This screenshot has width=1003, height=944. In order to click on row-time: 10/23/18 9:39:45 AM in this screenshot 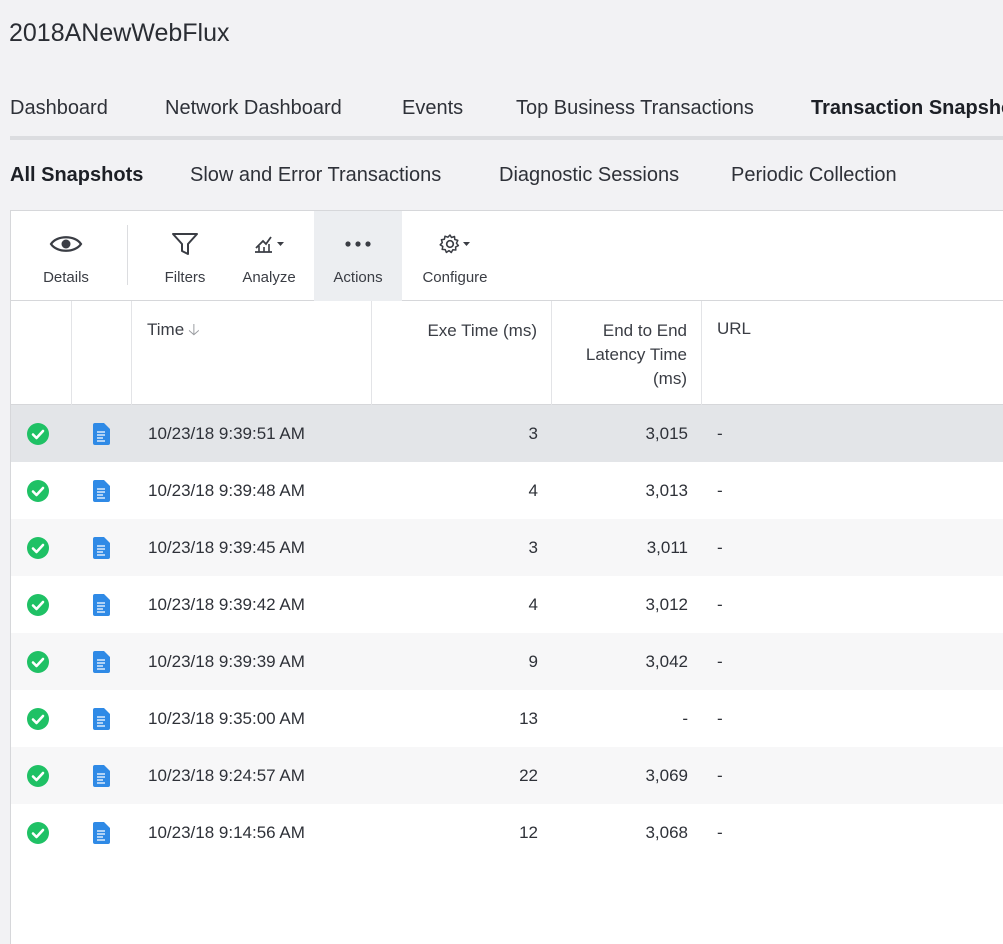, I will do `click(226, 547)`.